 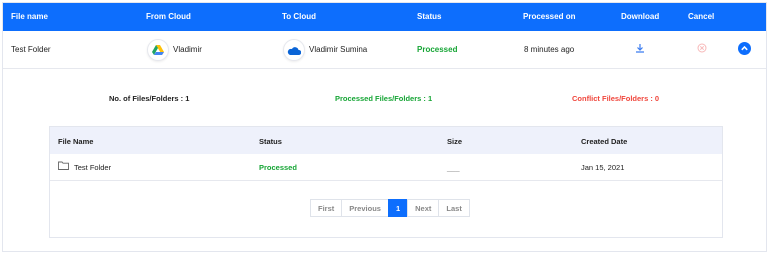 What do you see at coordinates (93, 167) in the screenshot?
I see `detail-file-name: Test Folder` at bounding box center [93, 167].